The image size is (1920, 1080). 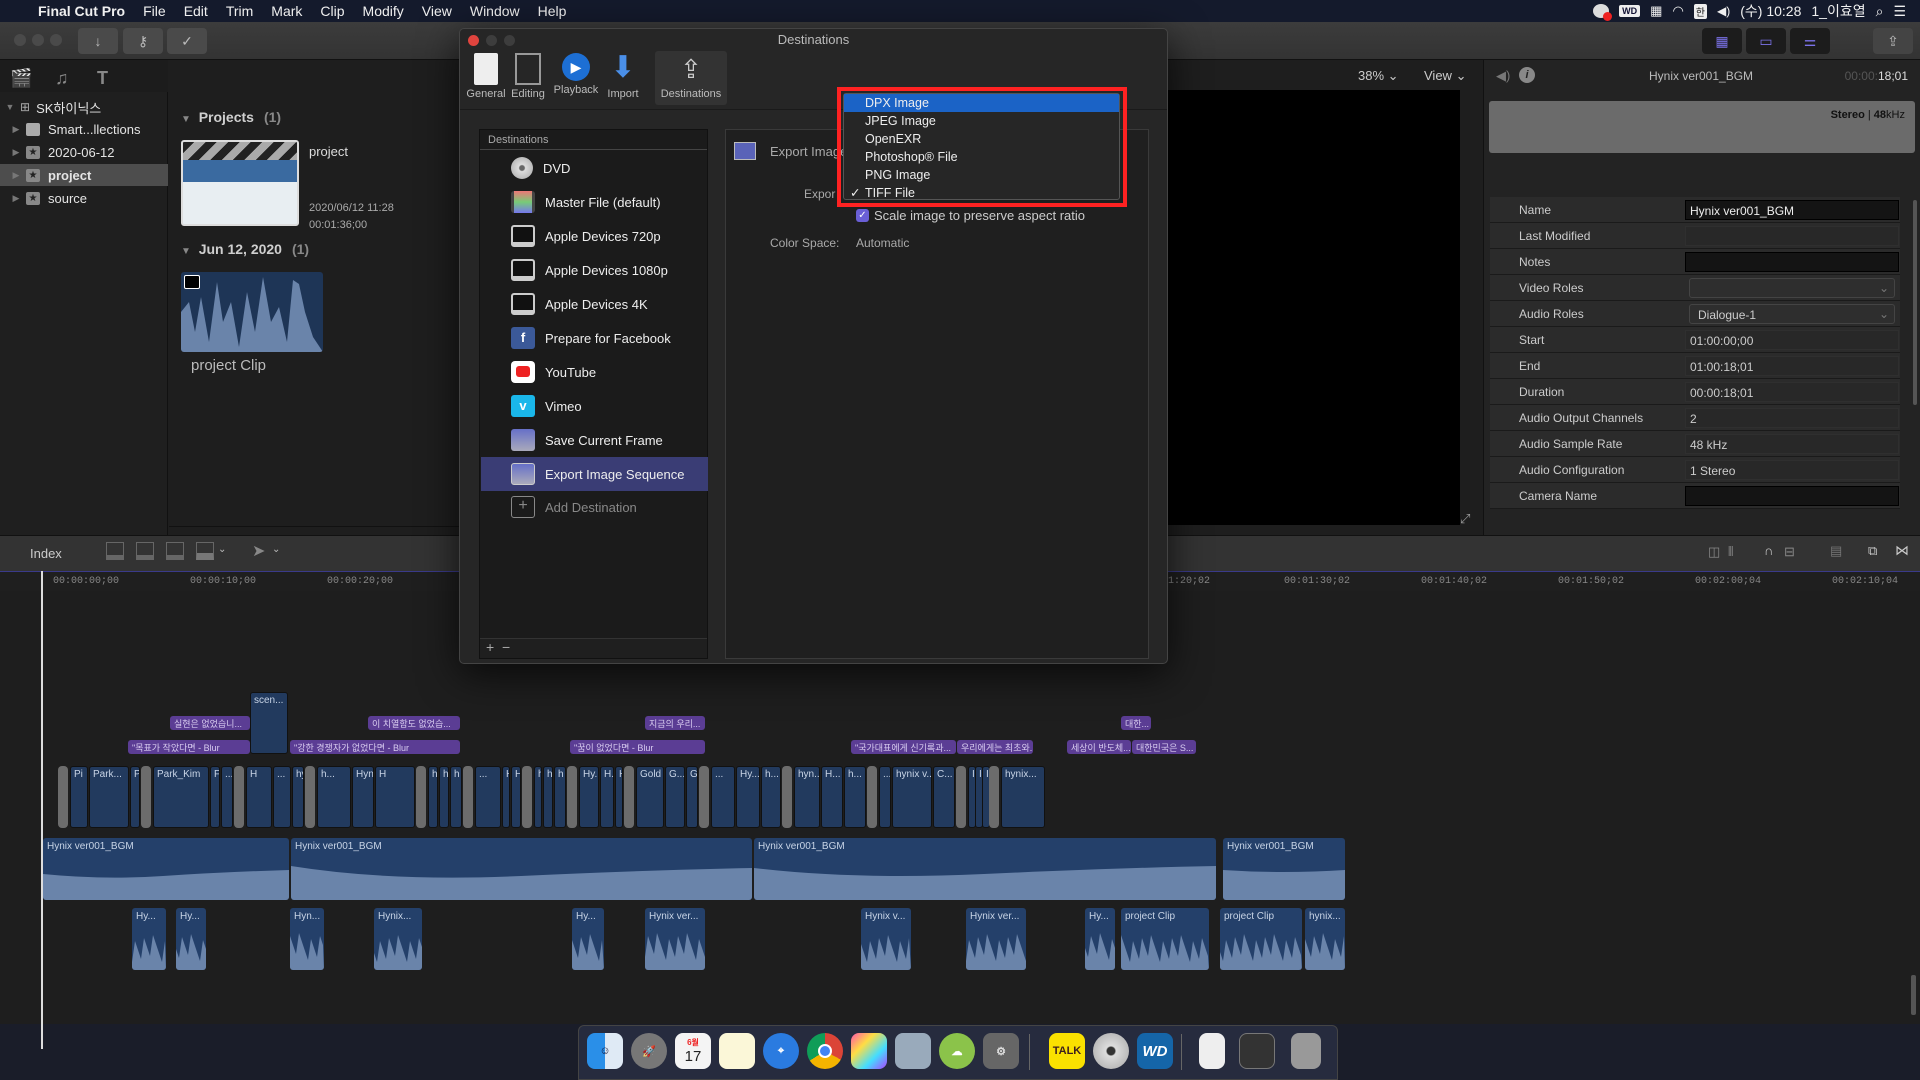 I want to click on timeline-index-button: Index, so click(x=46, y=553).